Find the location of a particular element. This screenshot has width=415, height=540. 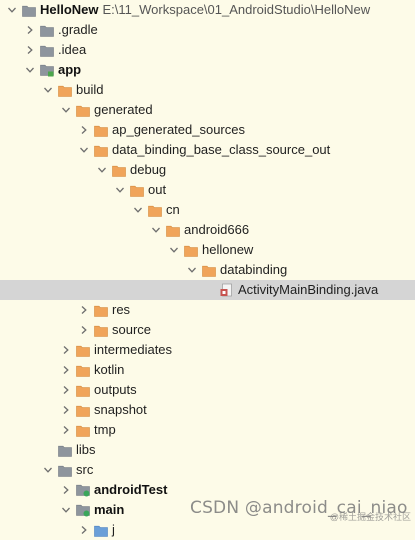

tree-item-android666: android666 is located at coordinates (207, 230).